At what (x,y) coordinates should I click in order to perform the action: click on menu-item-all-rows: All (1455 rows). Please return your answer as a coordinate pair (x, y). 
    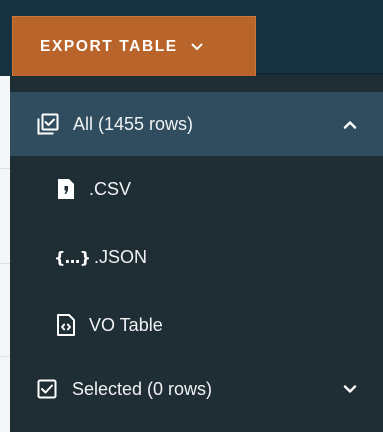
    Looking at the image, I should click on (196, 124).